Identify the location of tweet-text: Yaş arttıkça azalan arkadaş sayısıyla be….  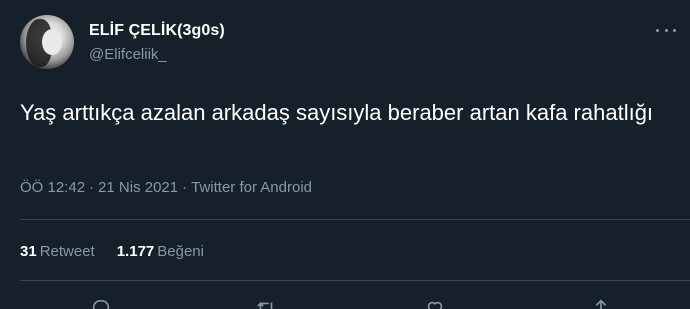
(337, 112).